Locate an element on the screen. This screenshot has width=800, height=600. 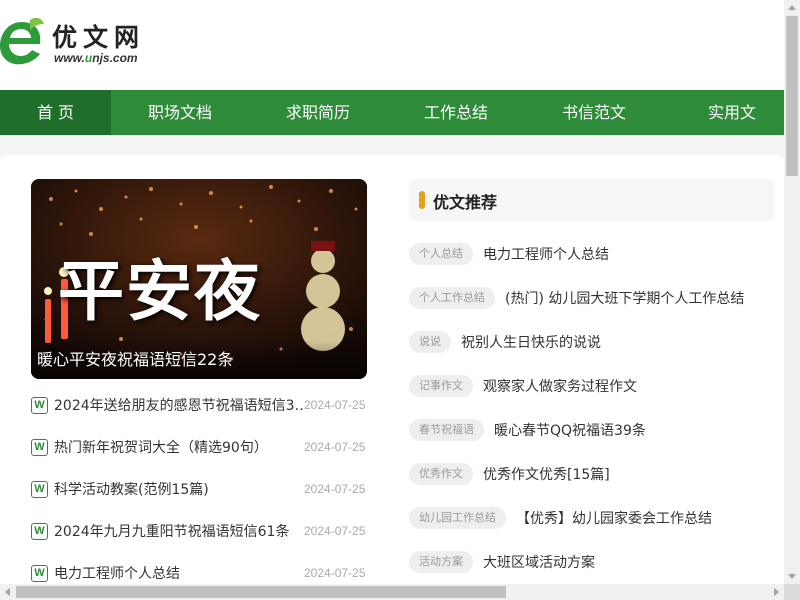
list-item: W 热门新年祝贺词大全（精选90句） 2024-07-25 is located at coordinates (199, 447).